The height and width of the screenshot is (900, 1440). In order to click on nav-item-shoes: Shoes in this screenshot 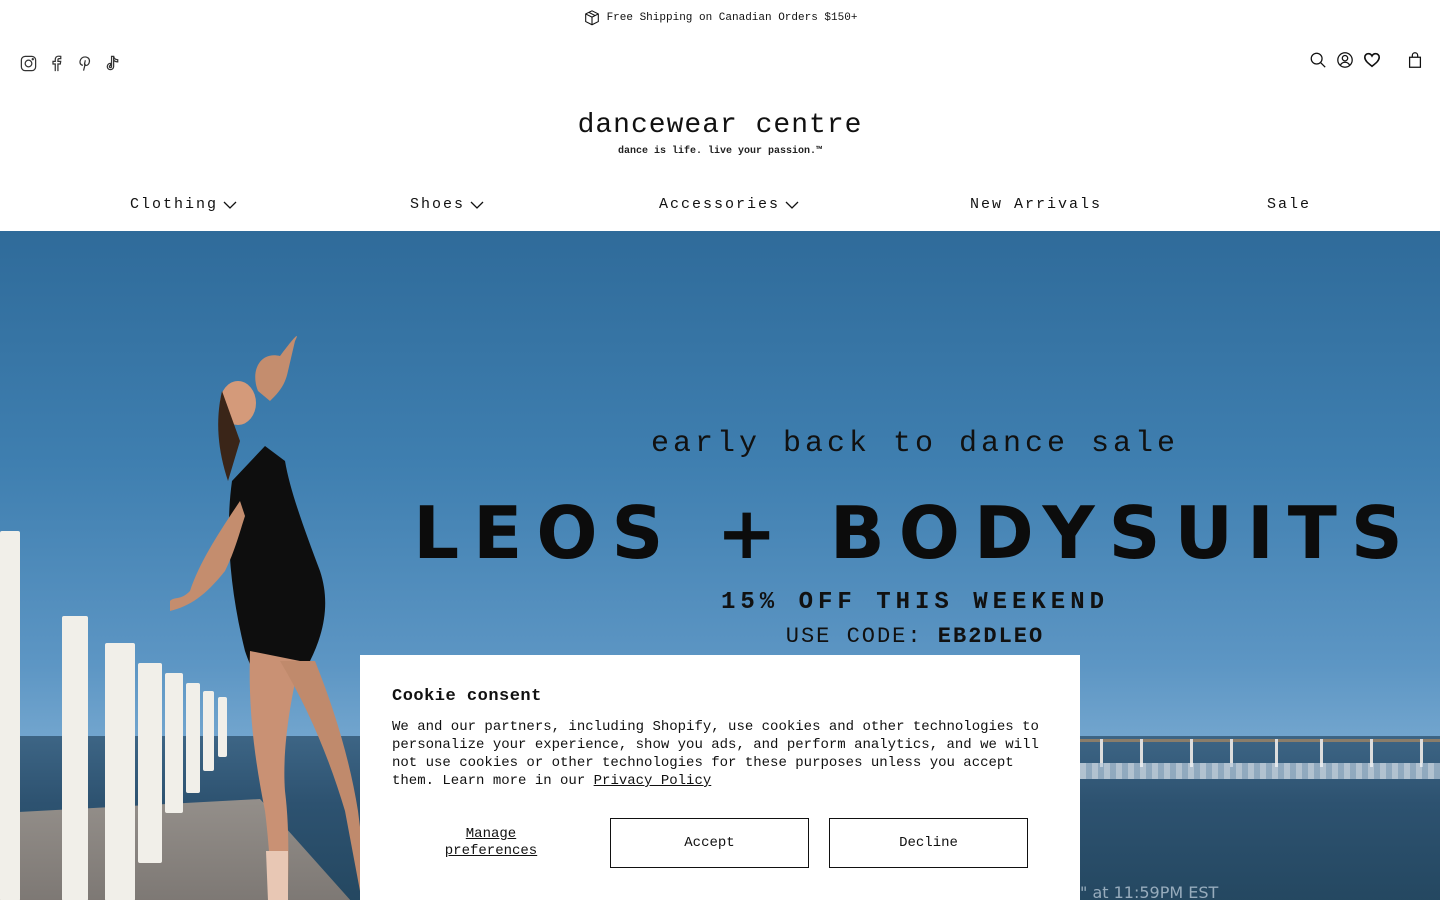, I will do `click(447, 204)`.